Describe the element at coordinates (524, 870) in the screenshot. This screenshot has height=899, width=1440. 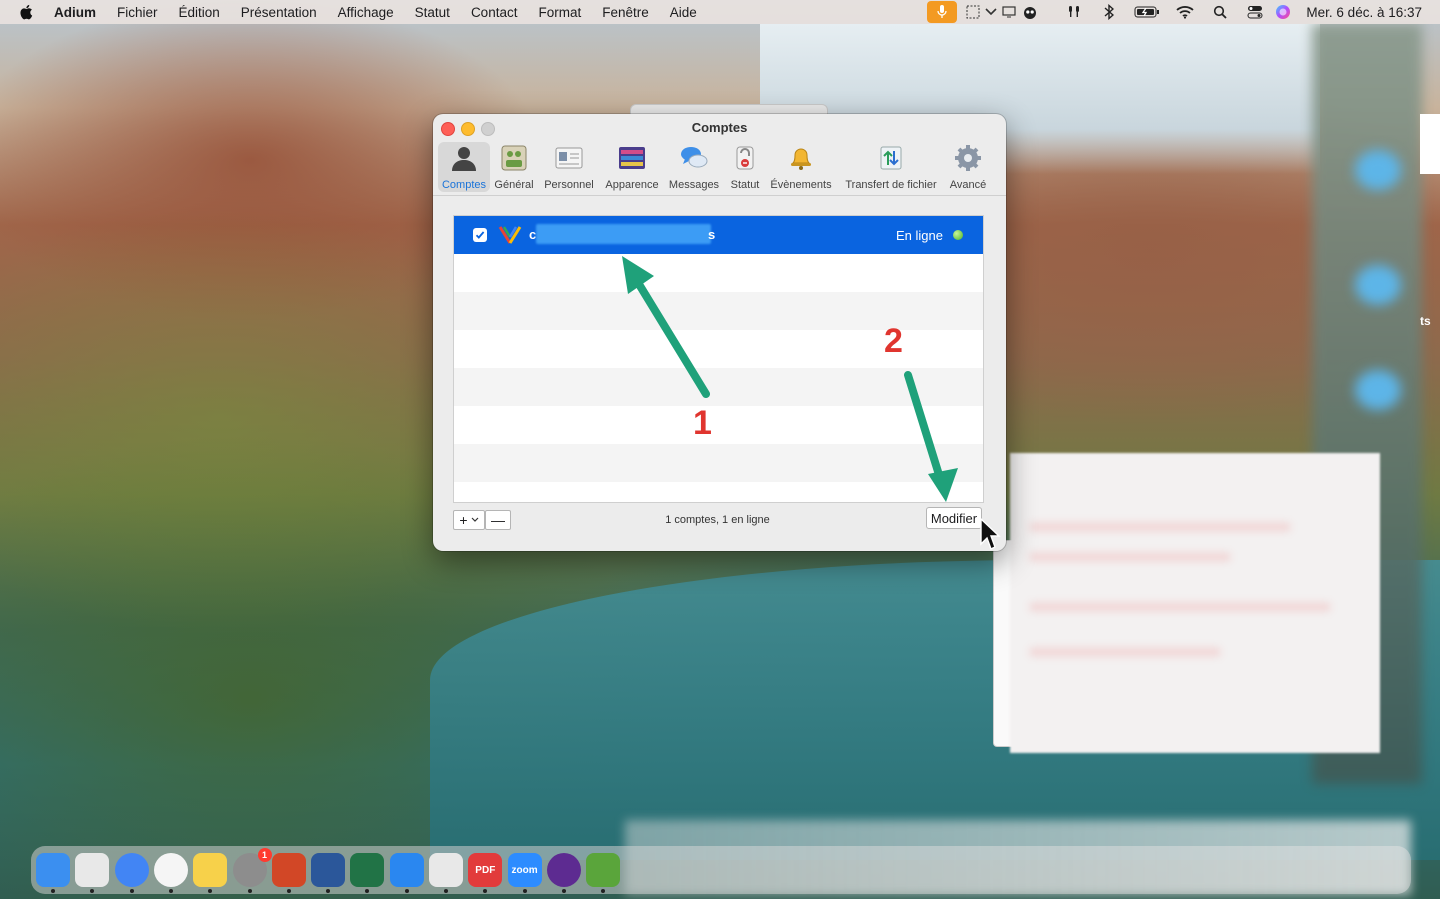
I see `zoom-icon: zoom` at that location.